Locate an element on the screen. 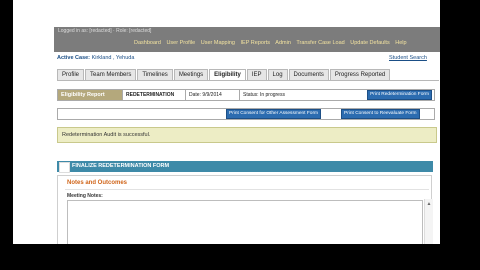  menu-transfer-case-load: Transfer Case Load is located at coordinates (320, 43).